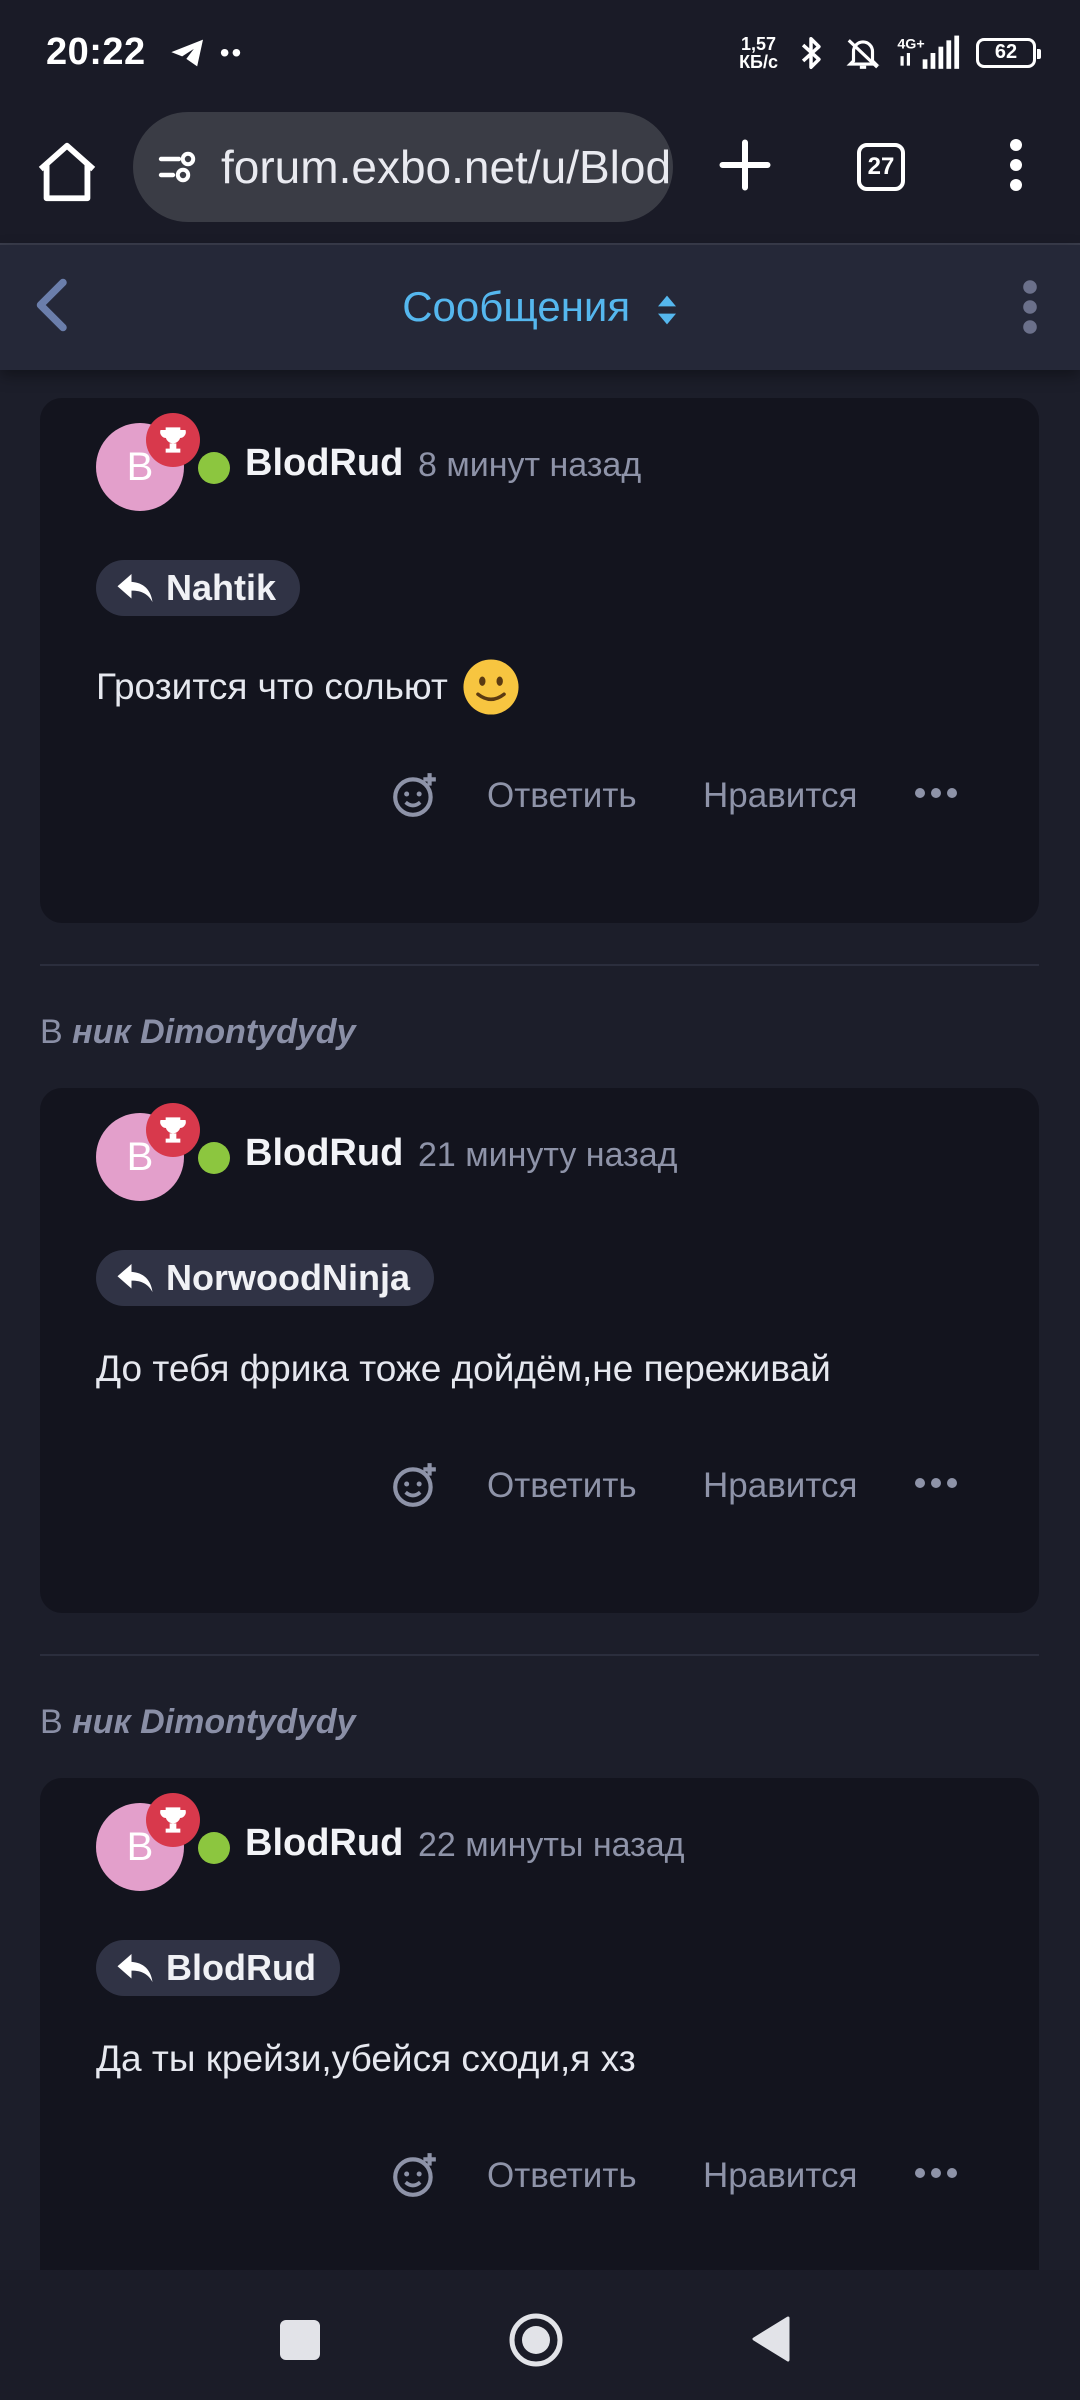  Describe the element at coordinates (1030, 307) in the screenshot. I see `header-menu-icon` at that location.